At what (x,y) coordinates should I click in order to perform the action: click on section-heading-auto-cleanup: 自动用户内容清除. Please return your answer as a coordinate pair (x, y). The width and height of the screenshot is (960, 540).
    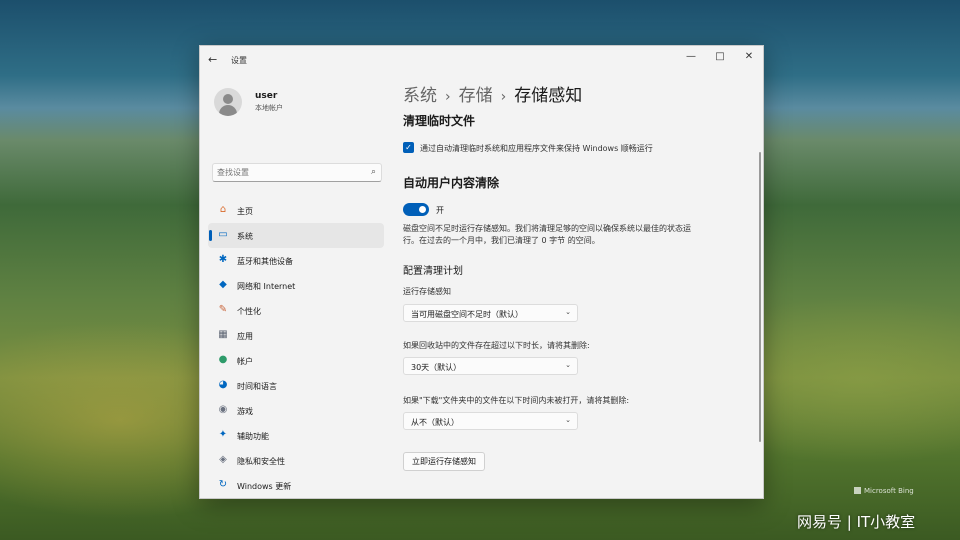
    Looking at the image, I should click on (451, 183).